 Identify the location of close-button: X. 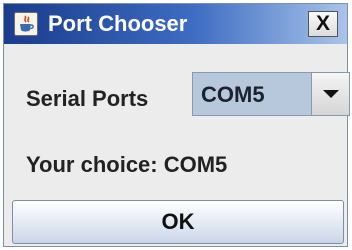
(323, 24).